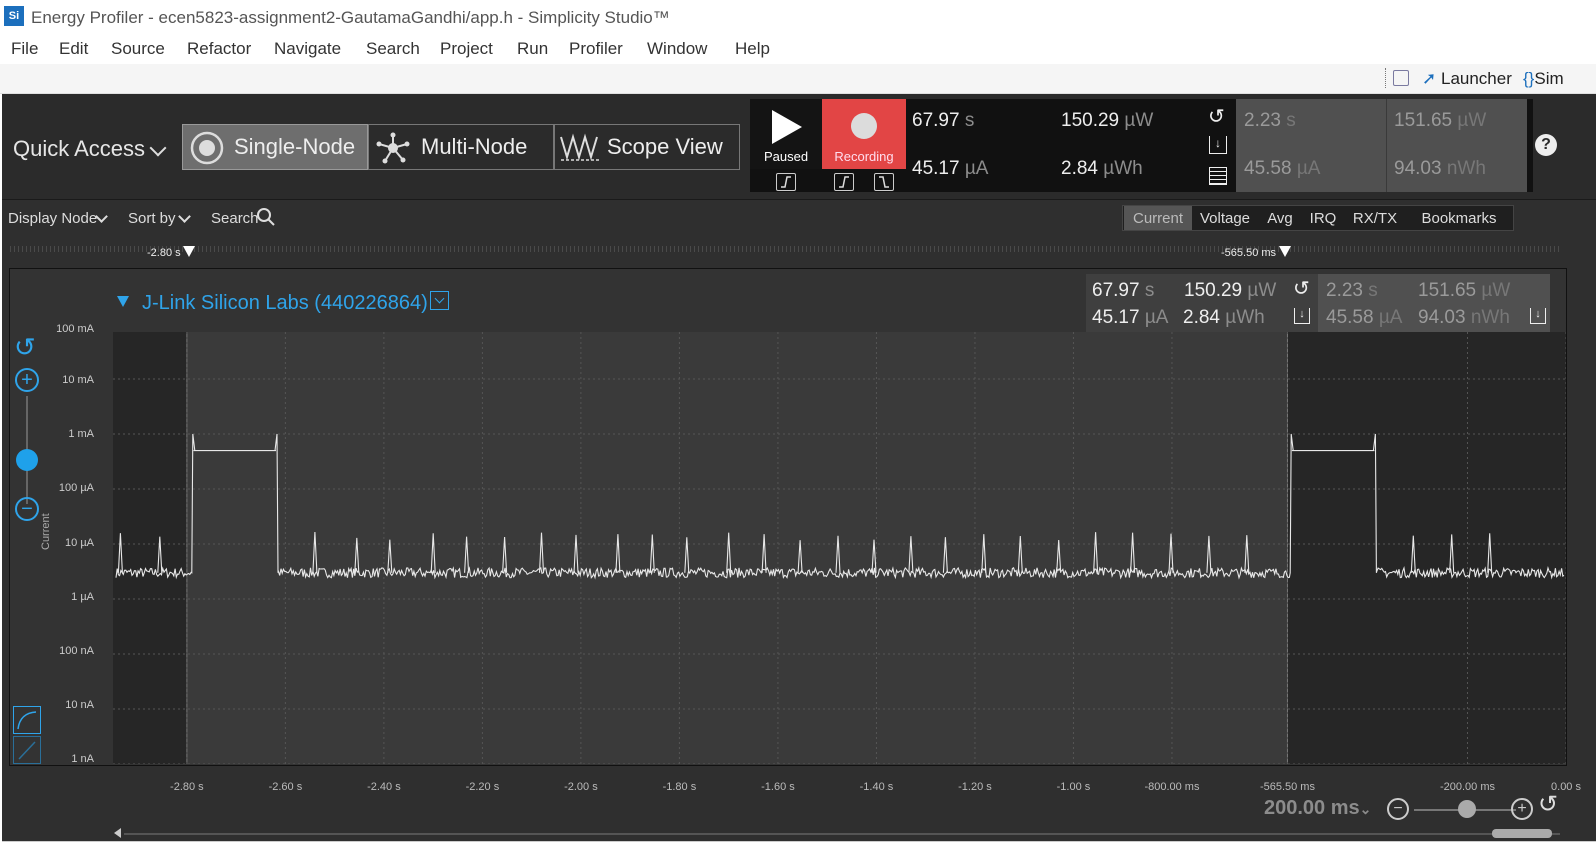 The image size is (1596, 863). I want to click on time-zoom-in-icon: +, so click(1522, 809).